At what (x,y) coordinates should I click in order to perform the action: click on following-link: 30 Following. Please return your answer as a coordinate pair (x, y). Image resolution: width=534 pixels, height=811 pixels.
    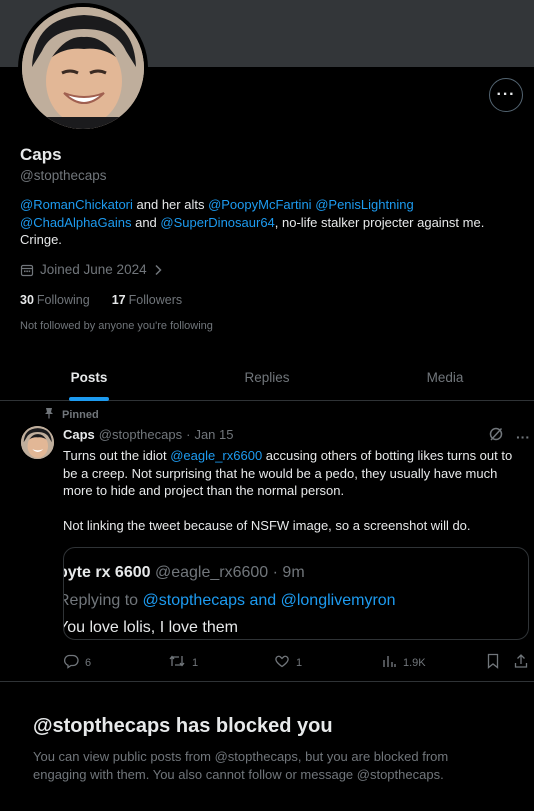
    Looking at the image, I should click on (55, 300).